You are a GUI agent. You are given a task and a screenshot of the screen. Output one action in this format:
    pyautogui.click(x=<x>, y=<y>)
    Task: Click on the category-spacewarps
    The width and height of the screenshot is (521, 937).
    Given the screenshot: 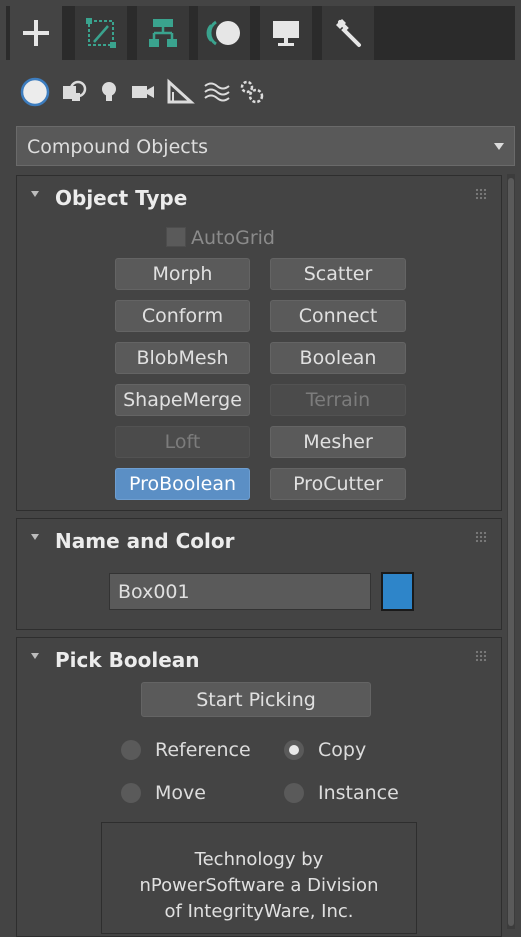 What is the action you would take?
    pyautogui.click(x=216, y=92)
    